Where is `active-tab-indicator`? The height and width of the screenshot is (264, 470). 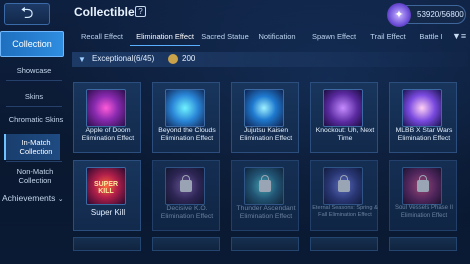 active-tab-indicator is located at coordinates (165, 45).